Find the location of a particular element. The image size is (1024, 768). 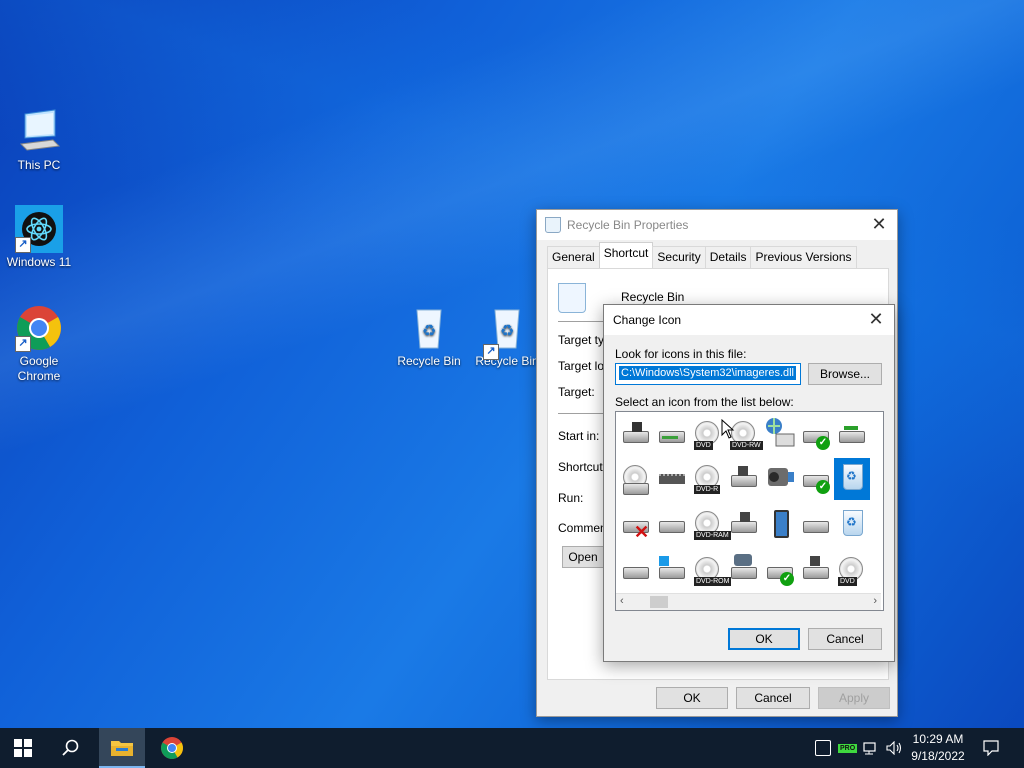

volume-icon is located at coordinates (895, 748).